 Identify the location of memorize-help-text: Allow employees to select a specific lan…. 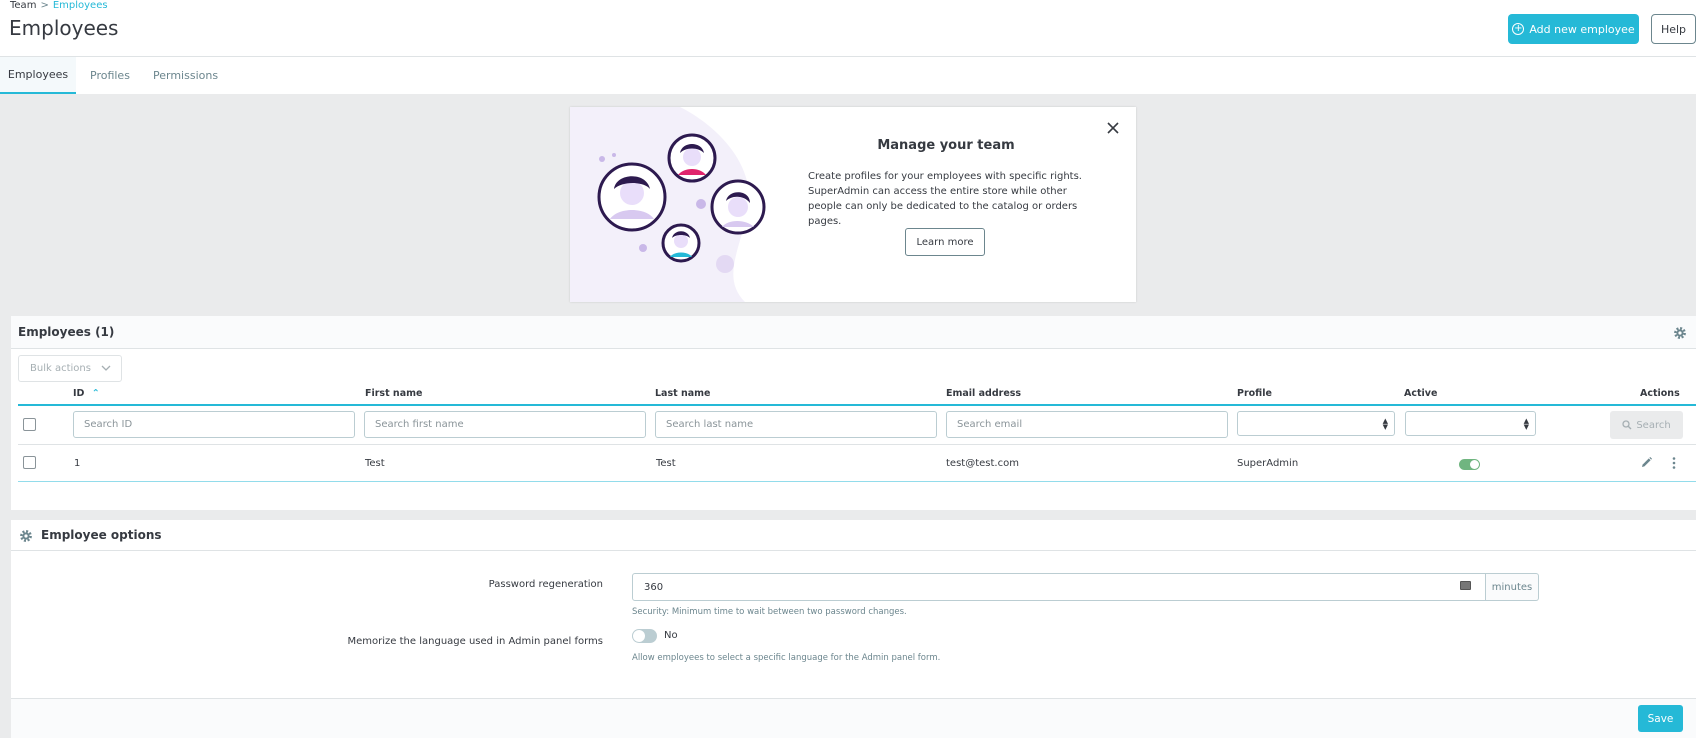
(786, 658).